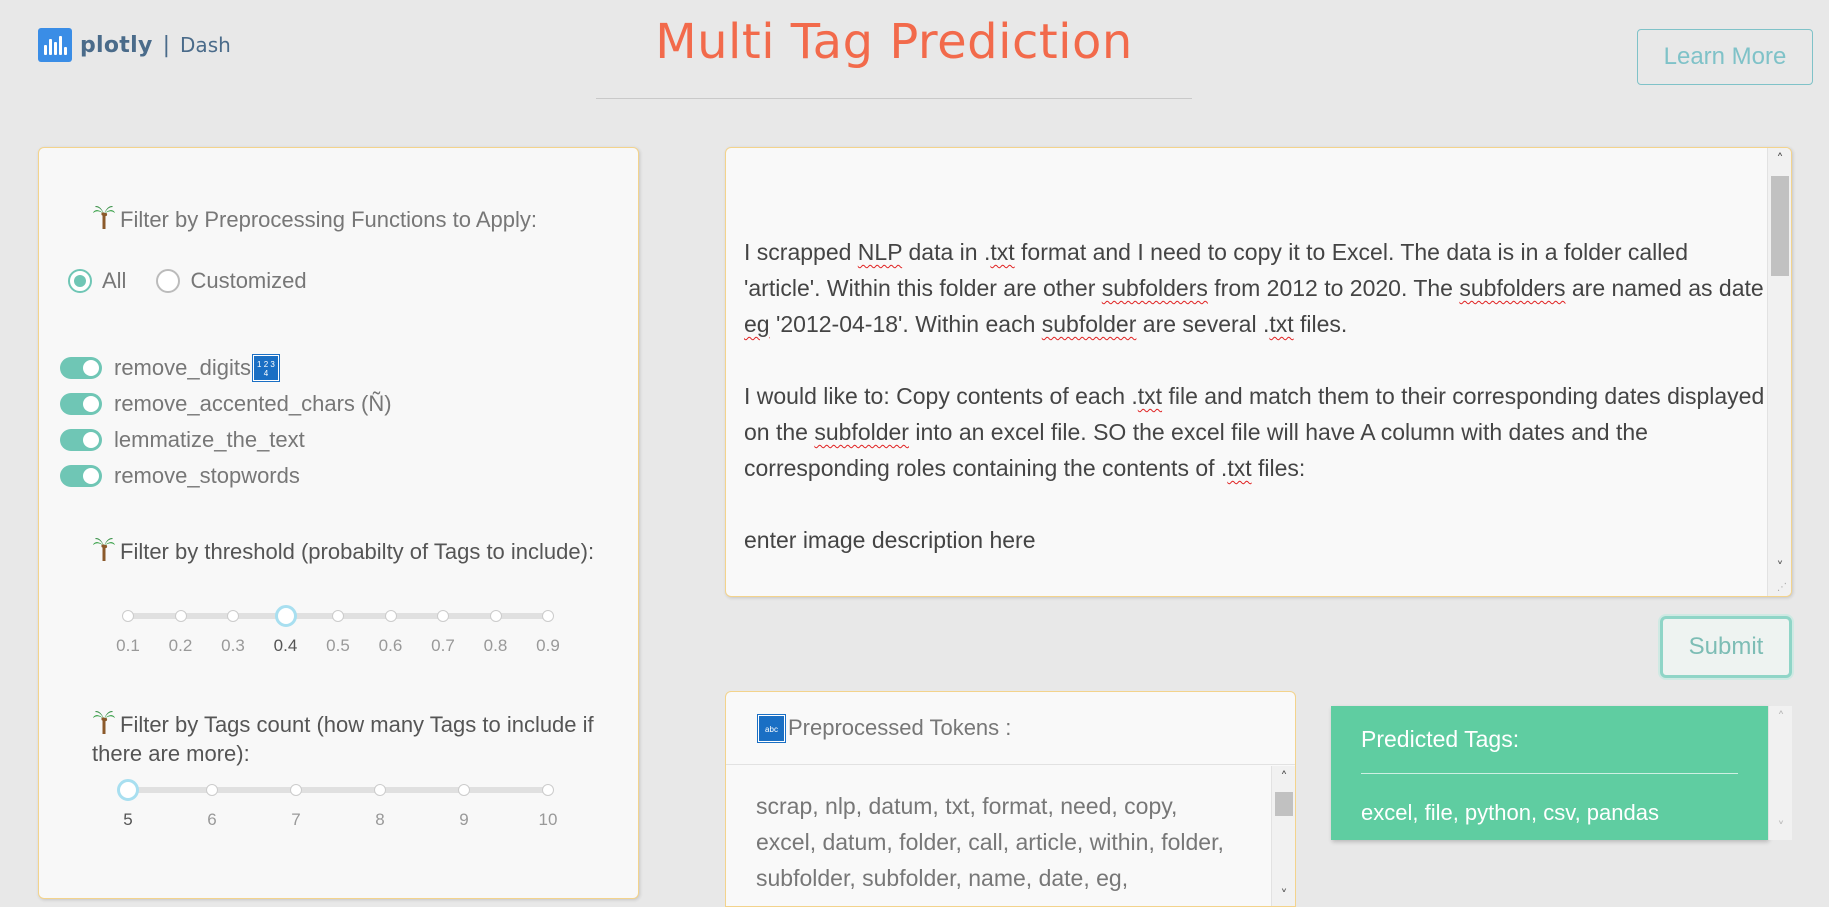 The image size is (1829, 907). Describe the element at coordinates (900, 727) in the screenshot. I see `tokens-header-label: Preprocessed Tokens :` at that location.